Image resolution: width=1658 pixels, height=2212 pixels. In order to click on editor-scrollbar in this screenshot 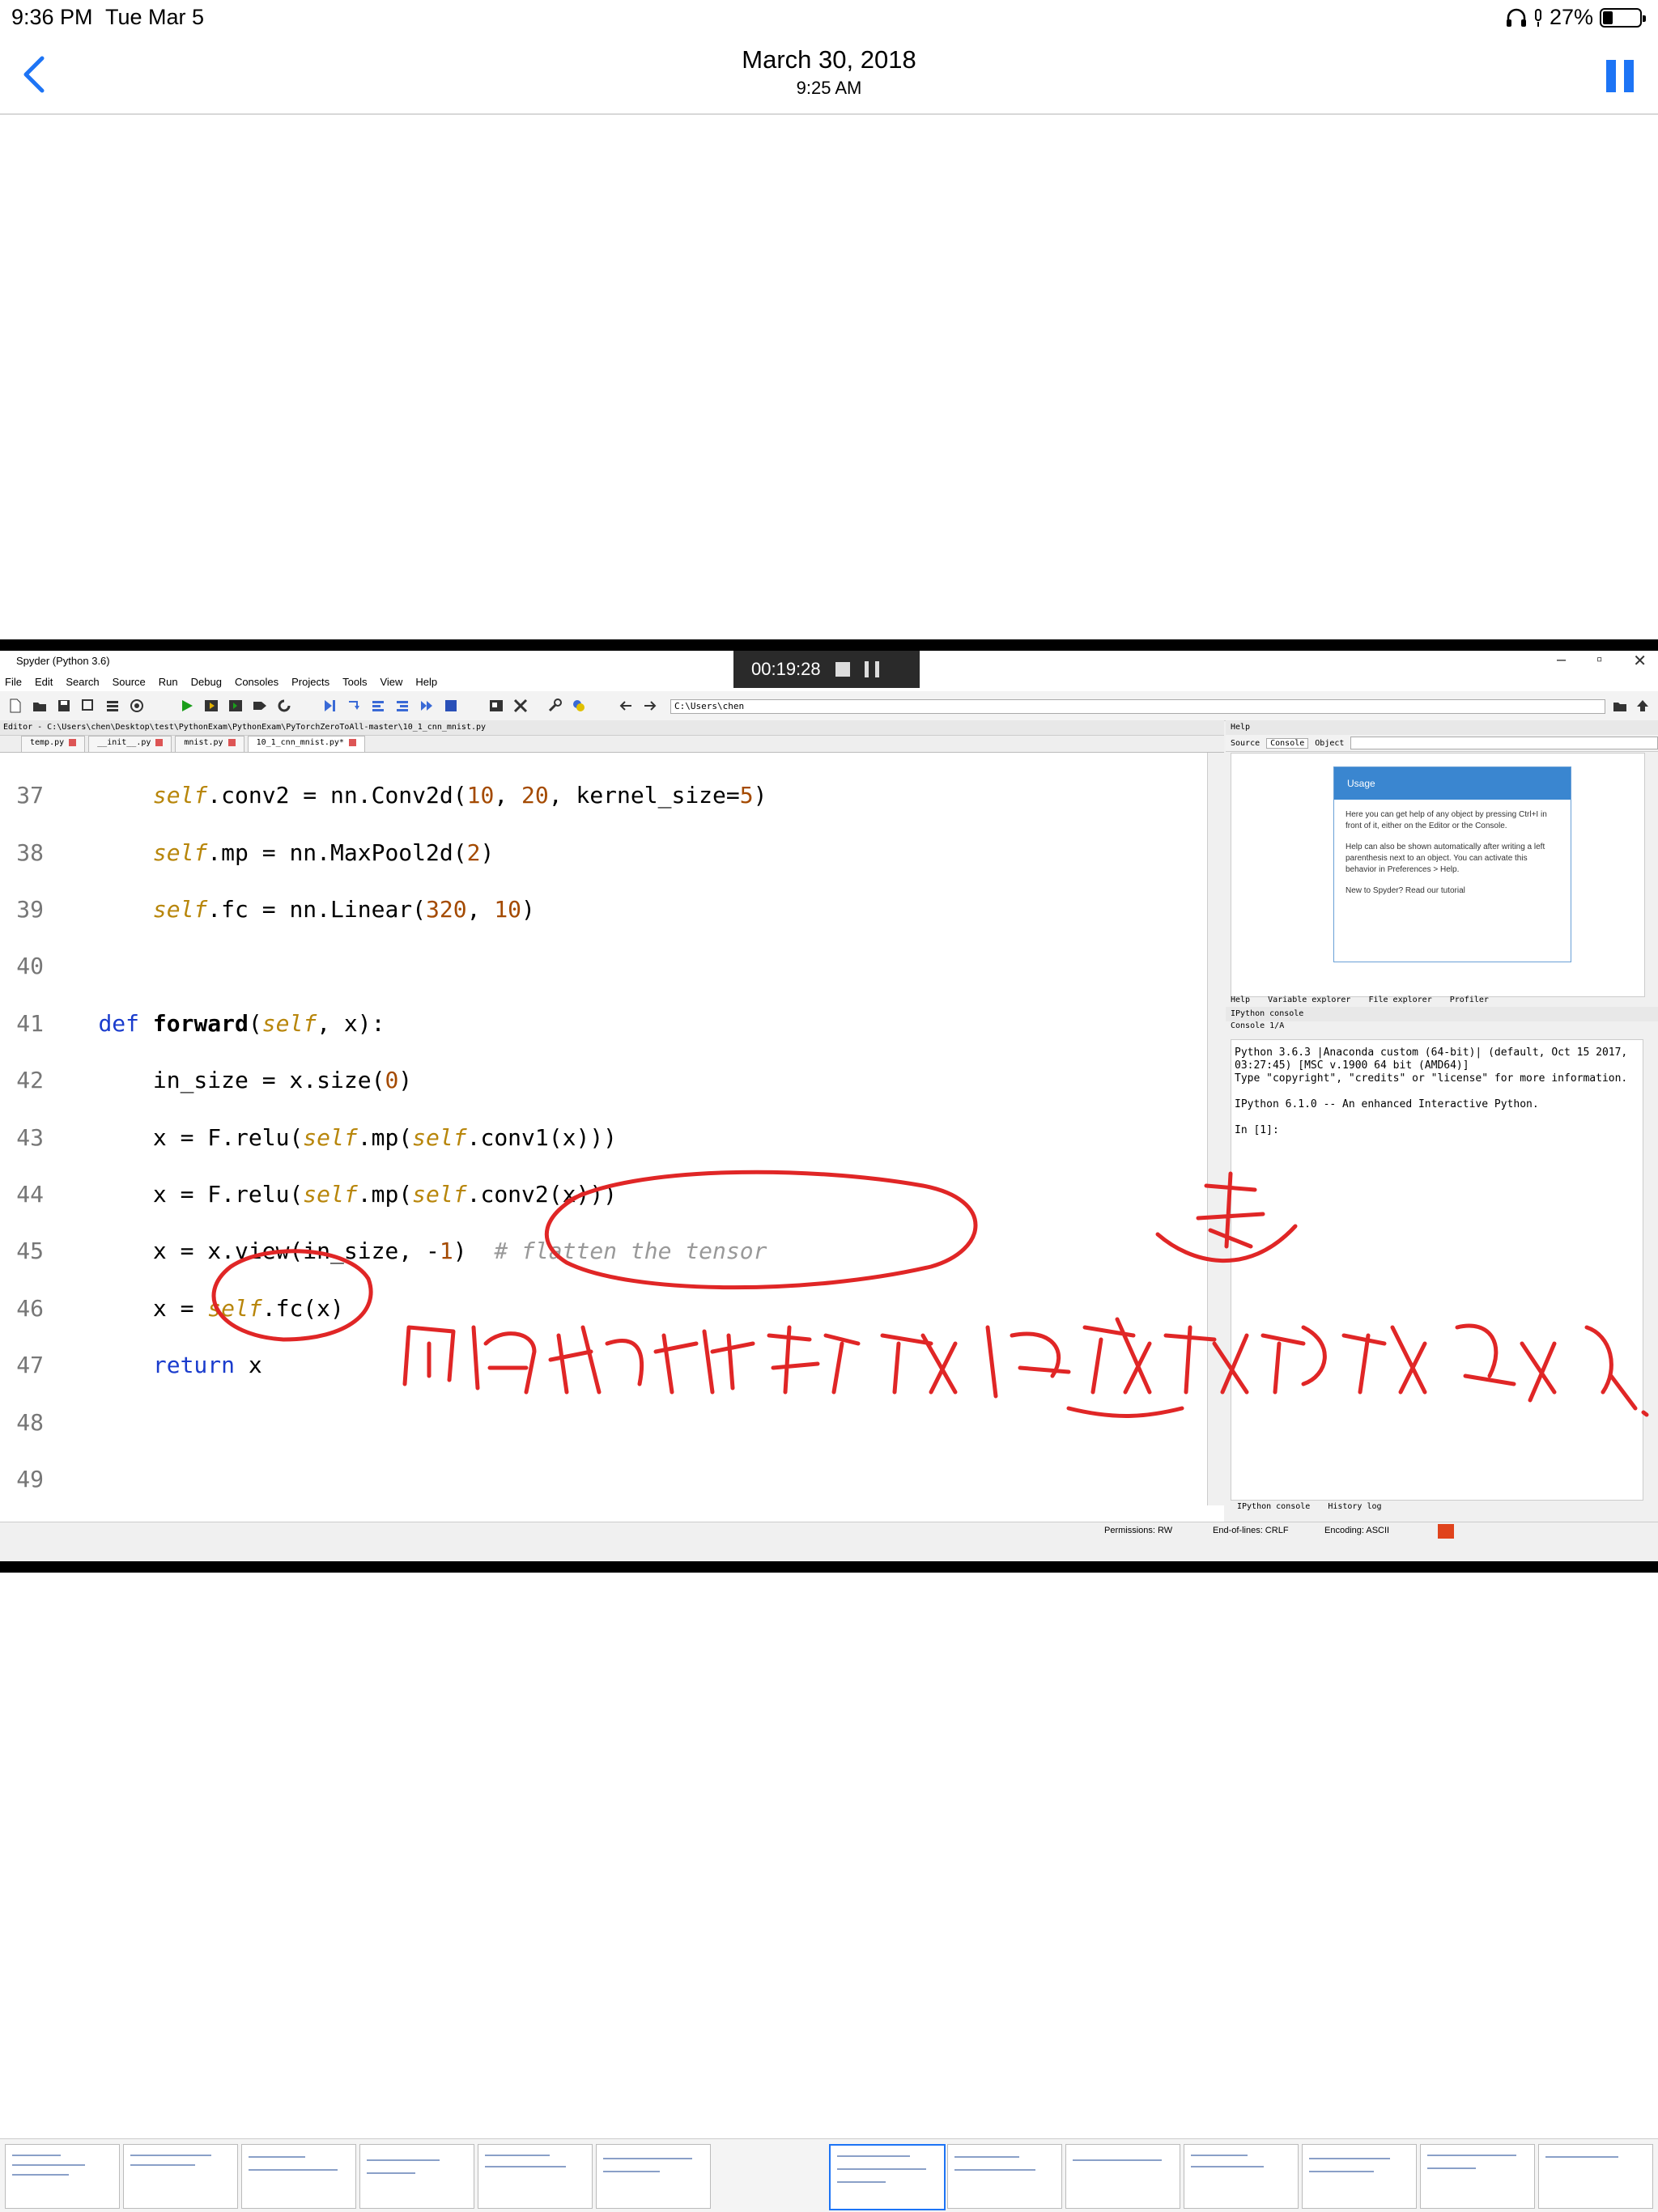, I will do `click(1215, 1129)`.